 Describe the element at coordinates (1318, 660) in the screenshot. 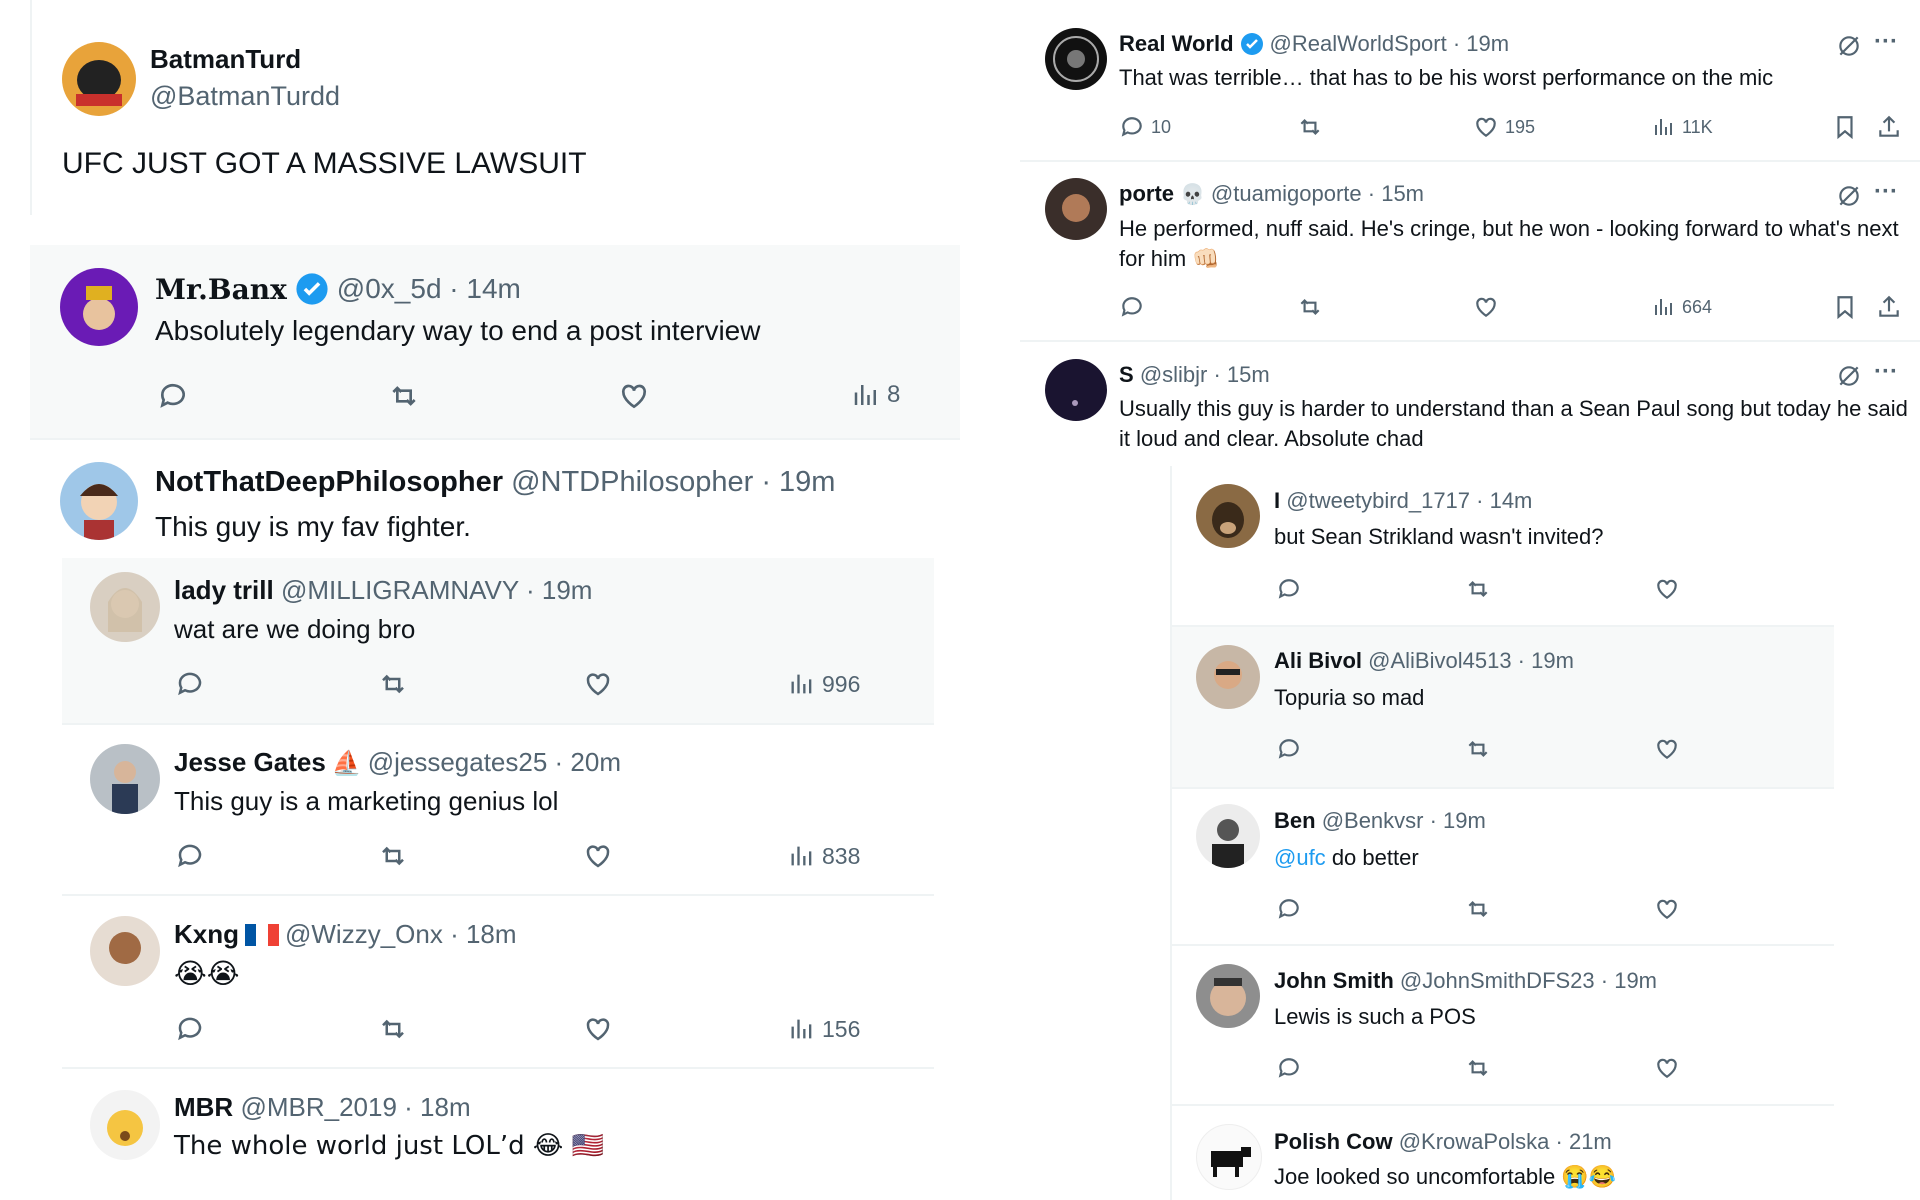

I see `author-name: Ali Bivol` at that location.